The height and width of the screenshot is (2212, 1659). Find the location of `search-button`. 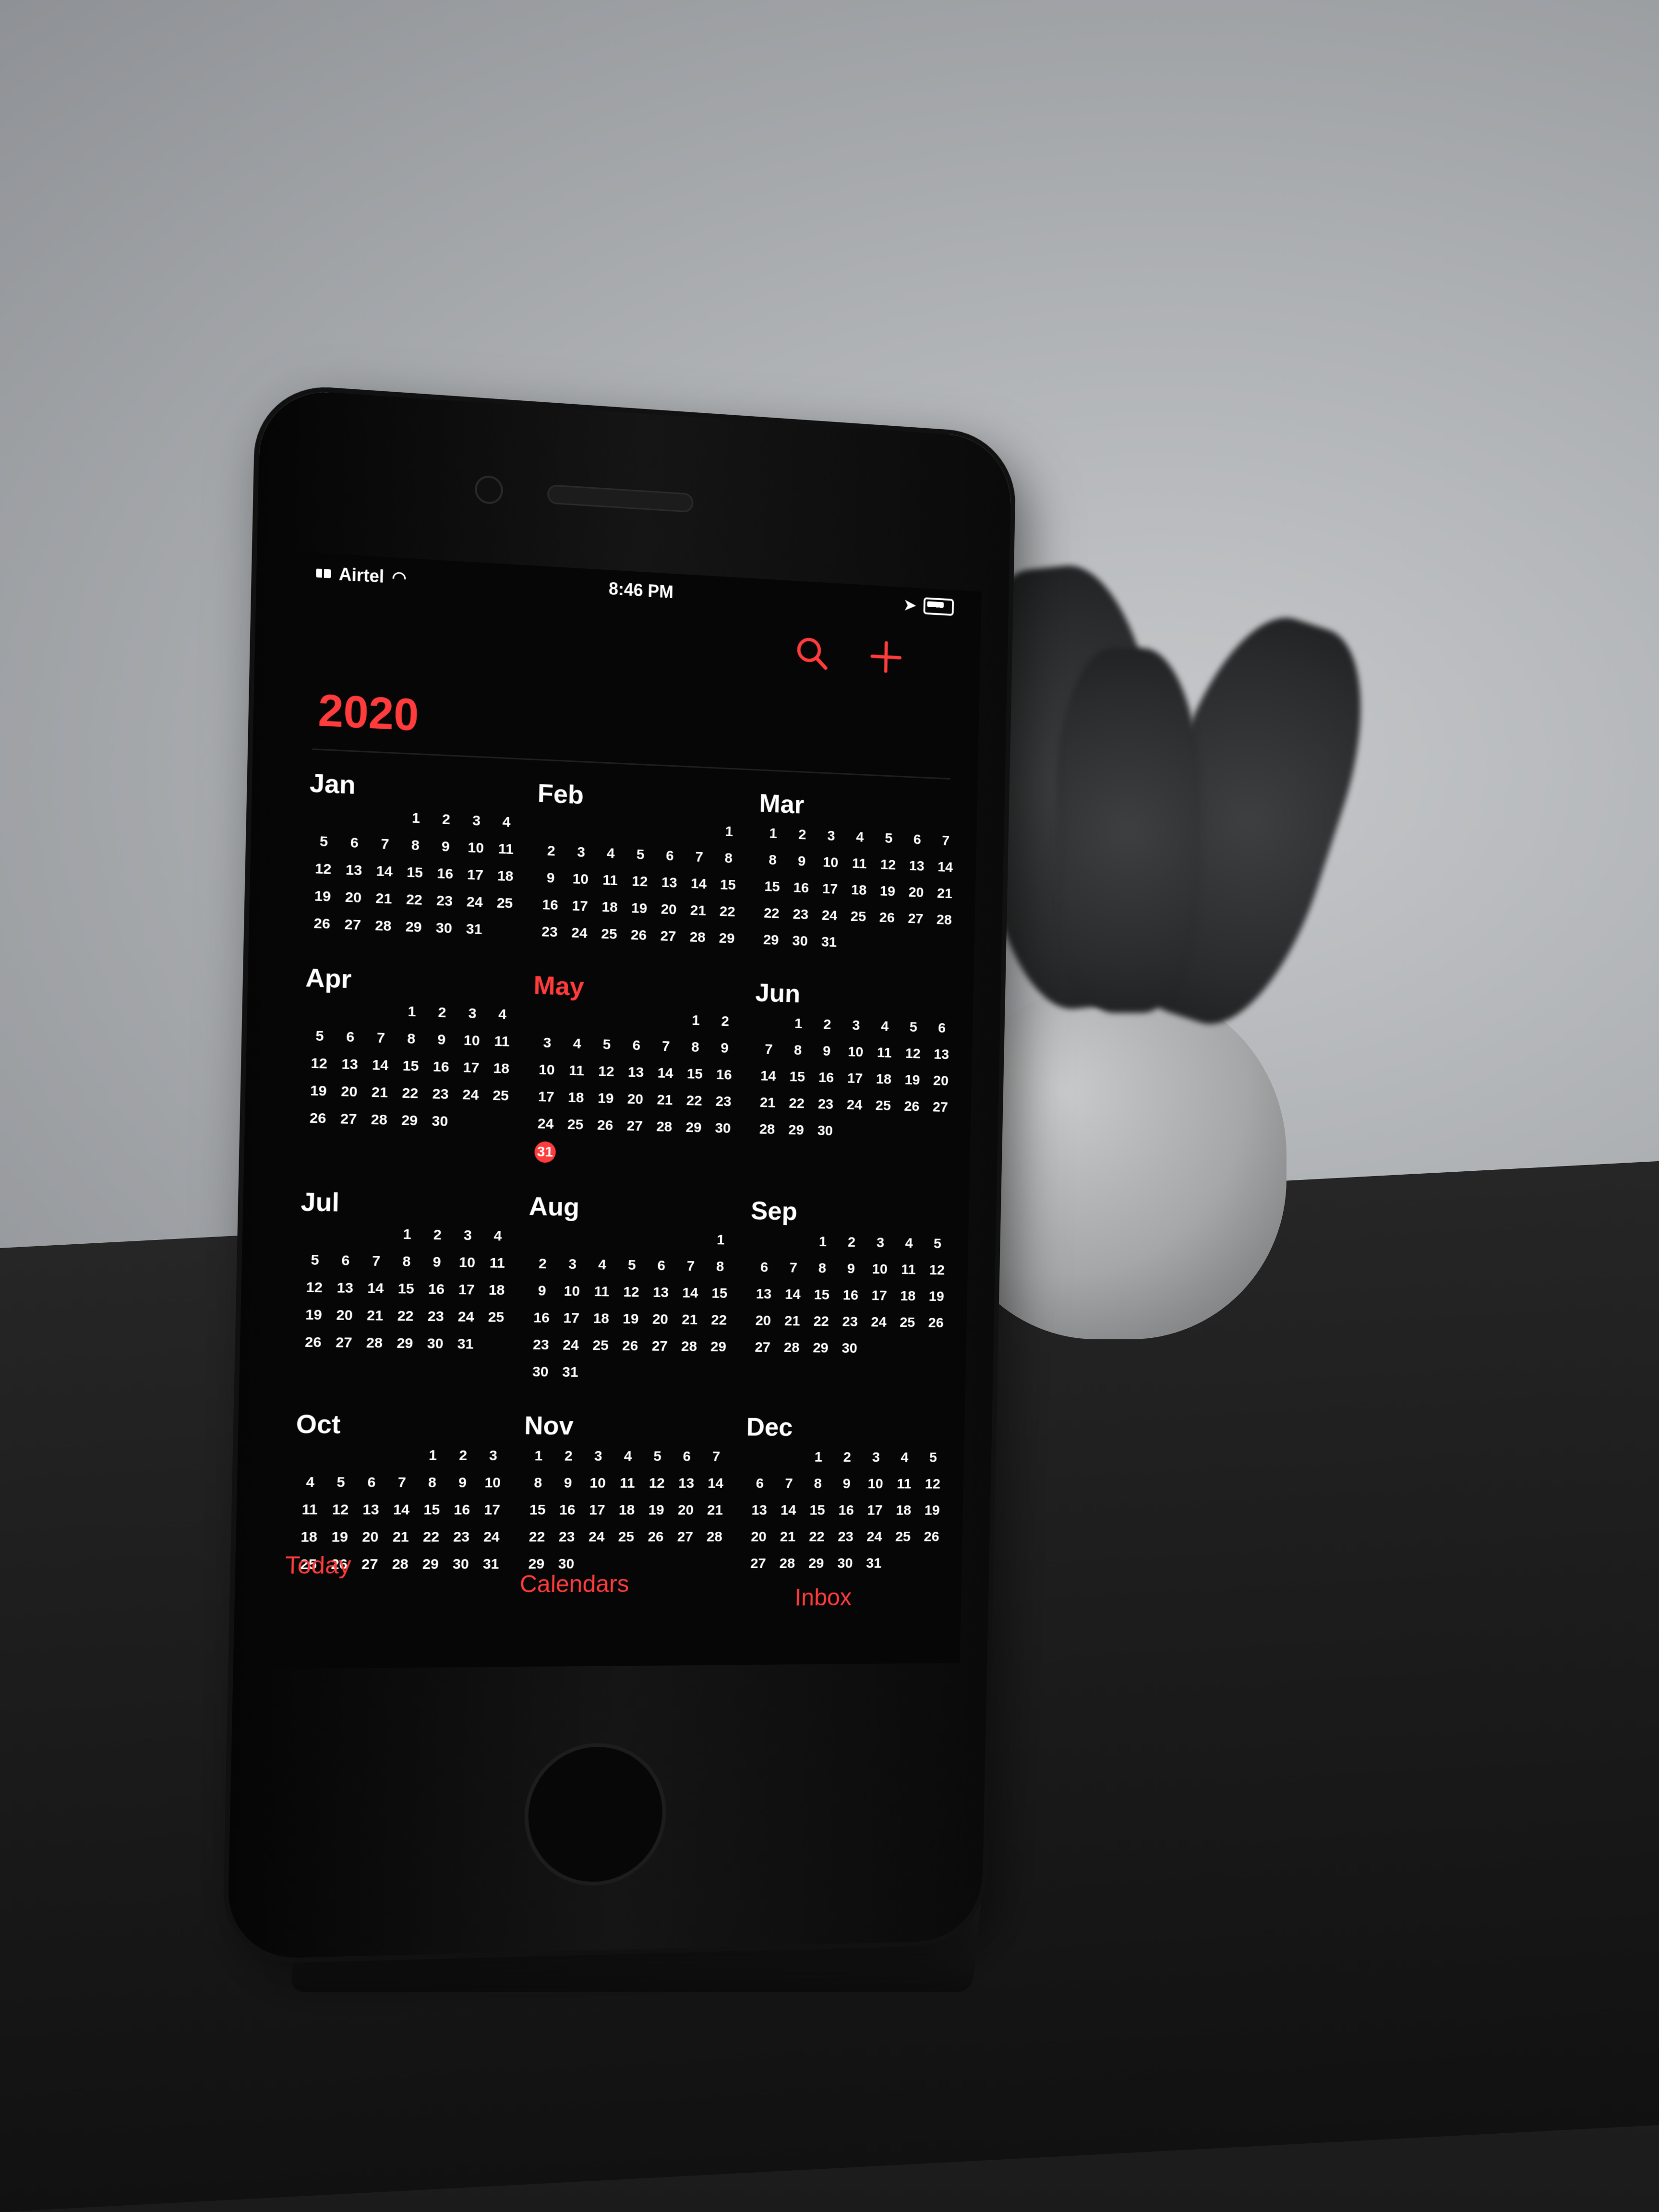

search-button is located at coordinates (811, 656).